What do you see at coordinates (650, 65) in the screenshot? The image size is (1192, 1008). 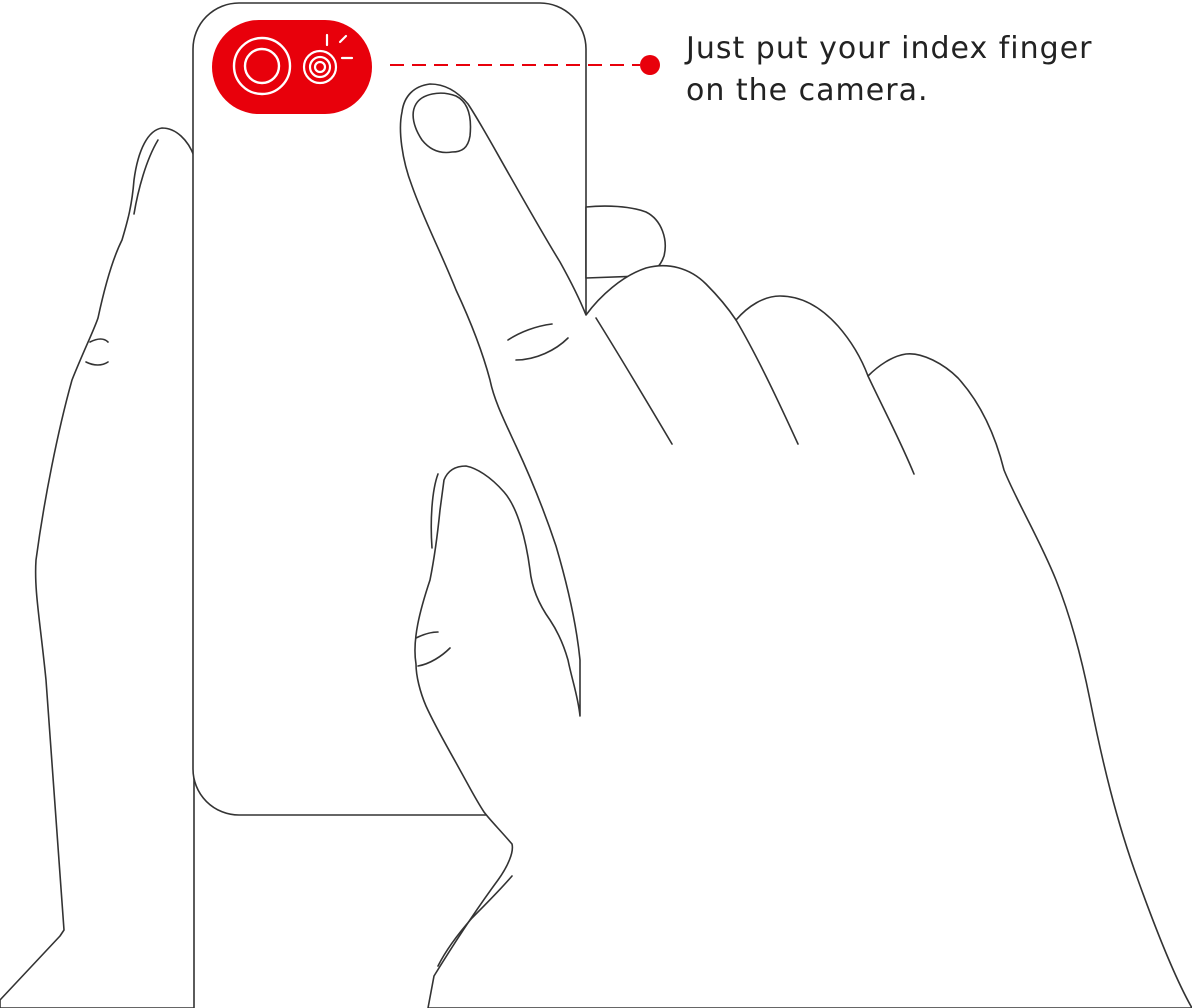 I see `callout-dot` at bounding box center [650, 65].